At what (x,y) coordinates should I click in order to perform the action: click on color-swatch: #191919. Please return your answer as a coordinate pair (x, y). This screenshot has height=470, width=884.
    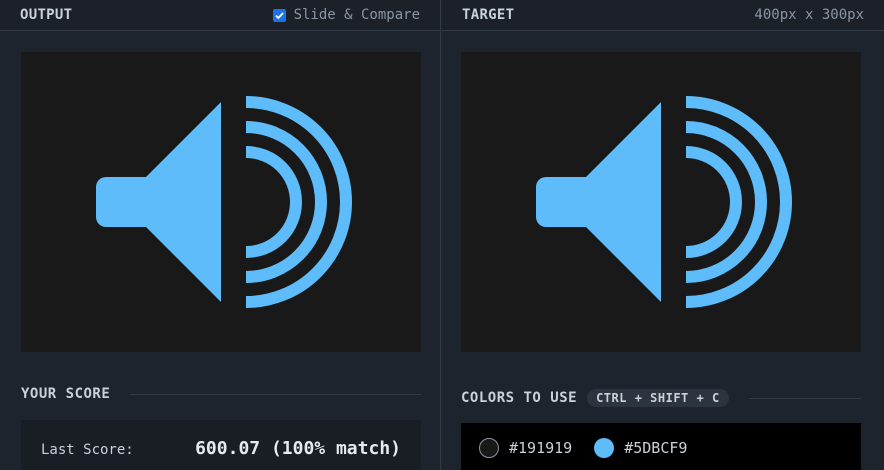
    Looking at the image, I should click on (525, 448).